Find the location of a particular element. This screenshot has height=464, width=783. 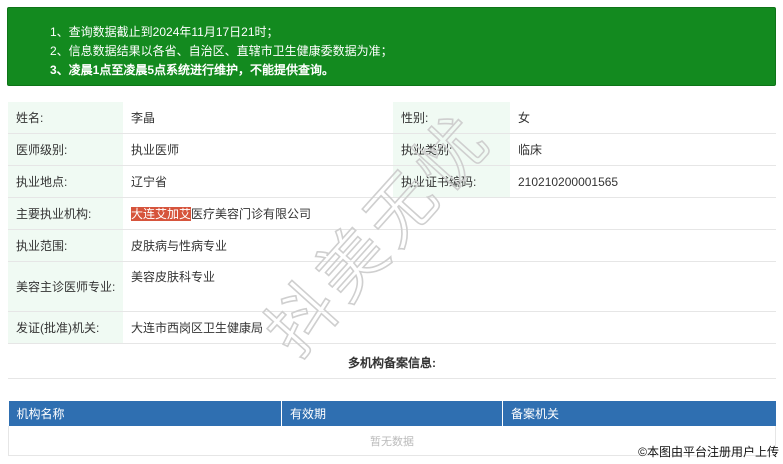

column-header-validity: 有效期 is located at coordinates (392, 413).